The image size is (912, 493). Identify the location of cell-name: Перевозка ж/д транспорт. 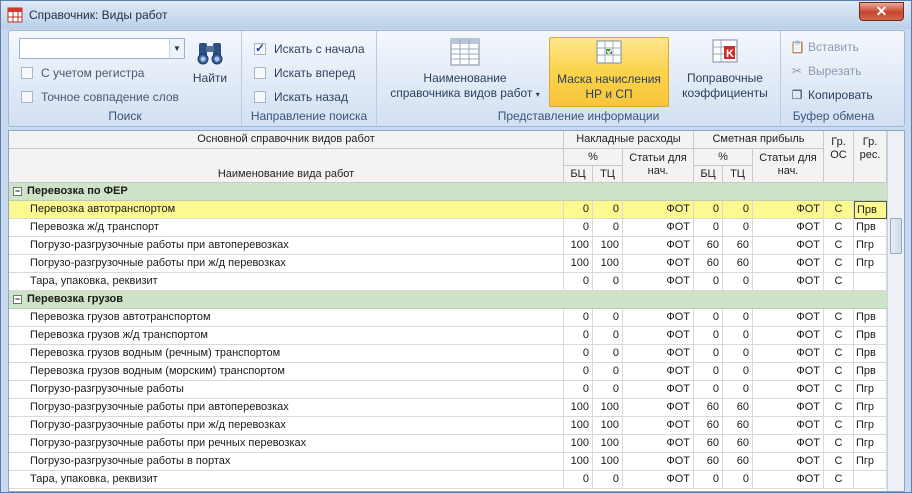
(286, 228).